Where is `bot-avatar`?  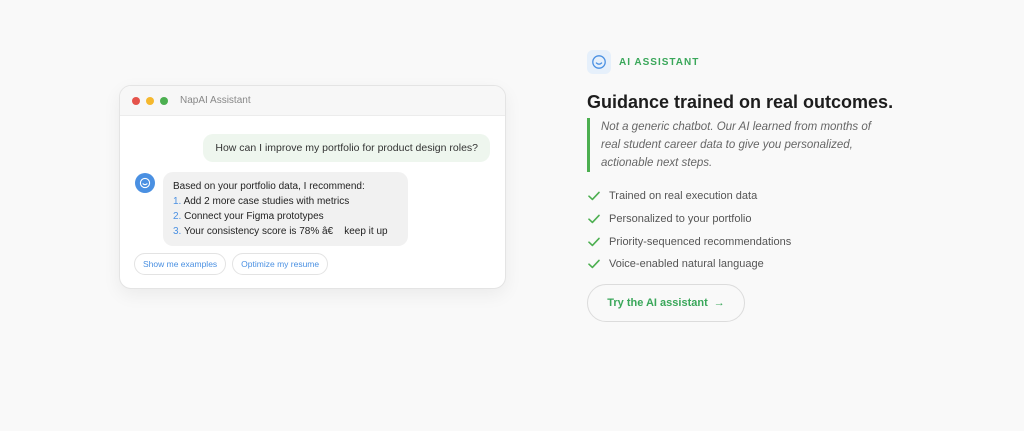 bot-avatar is located at coordinates (145, 183).